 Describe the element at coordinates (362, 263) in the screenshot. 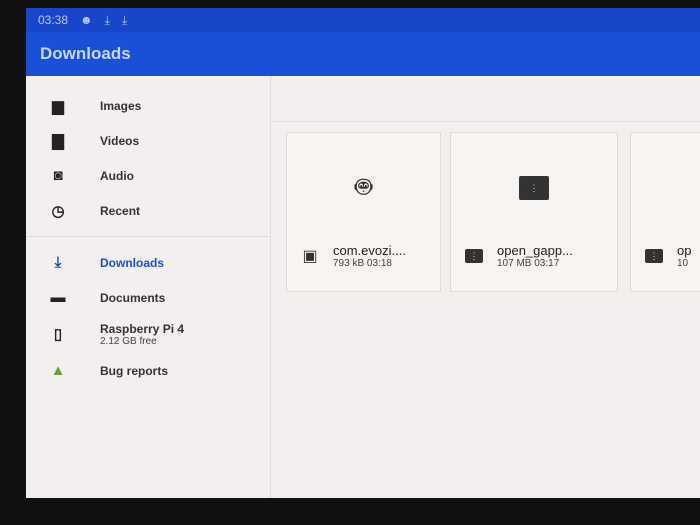

I see `file-meta: 793 kB 03:18` at that location.